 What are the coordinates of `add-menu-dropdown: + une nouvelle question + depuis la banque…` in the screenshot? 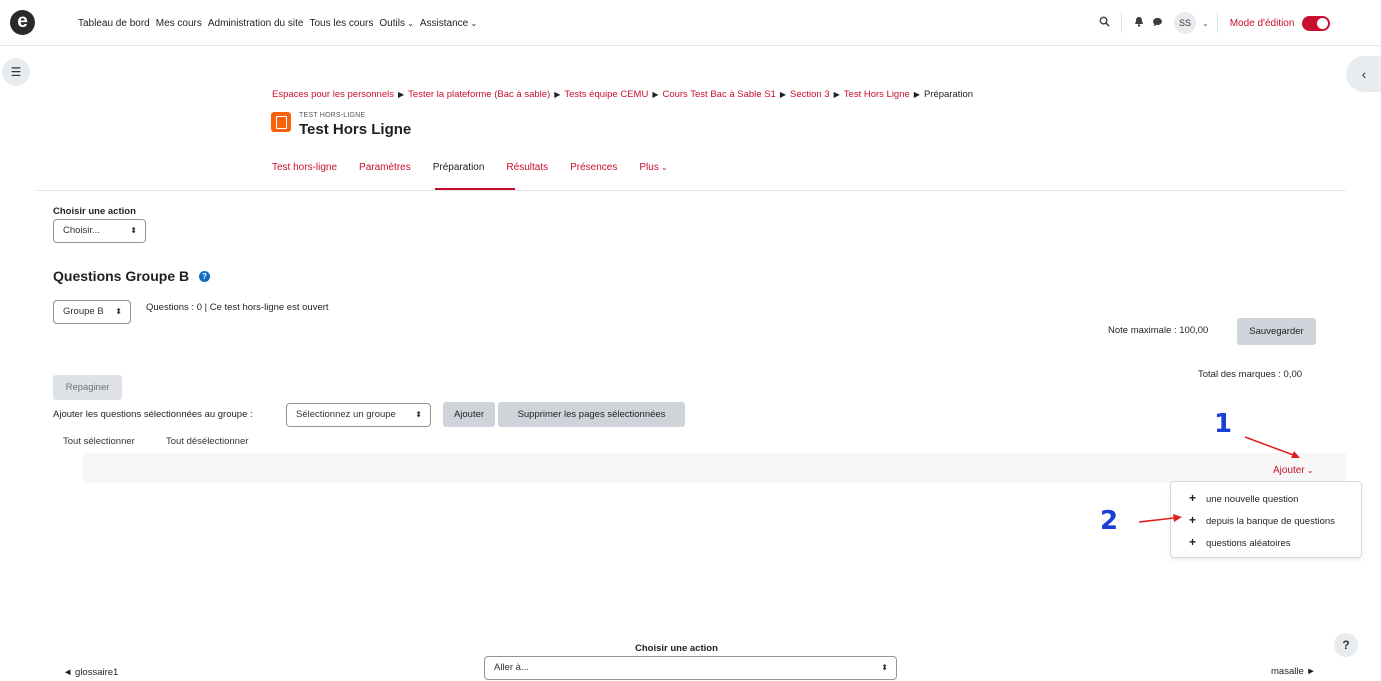 It's located at (1266, 519).